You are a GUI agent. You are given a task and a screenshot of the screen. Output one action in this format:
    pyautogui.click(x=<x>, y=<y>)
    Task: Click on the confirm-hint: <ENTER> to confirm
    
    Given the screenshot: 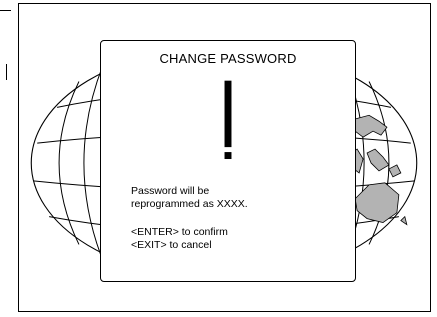 What is the action you would take?
    pyautogui.click(x=179, y=232)
    